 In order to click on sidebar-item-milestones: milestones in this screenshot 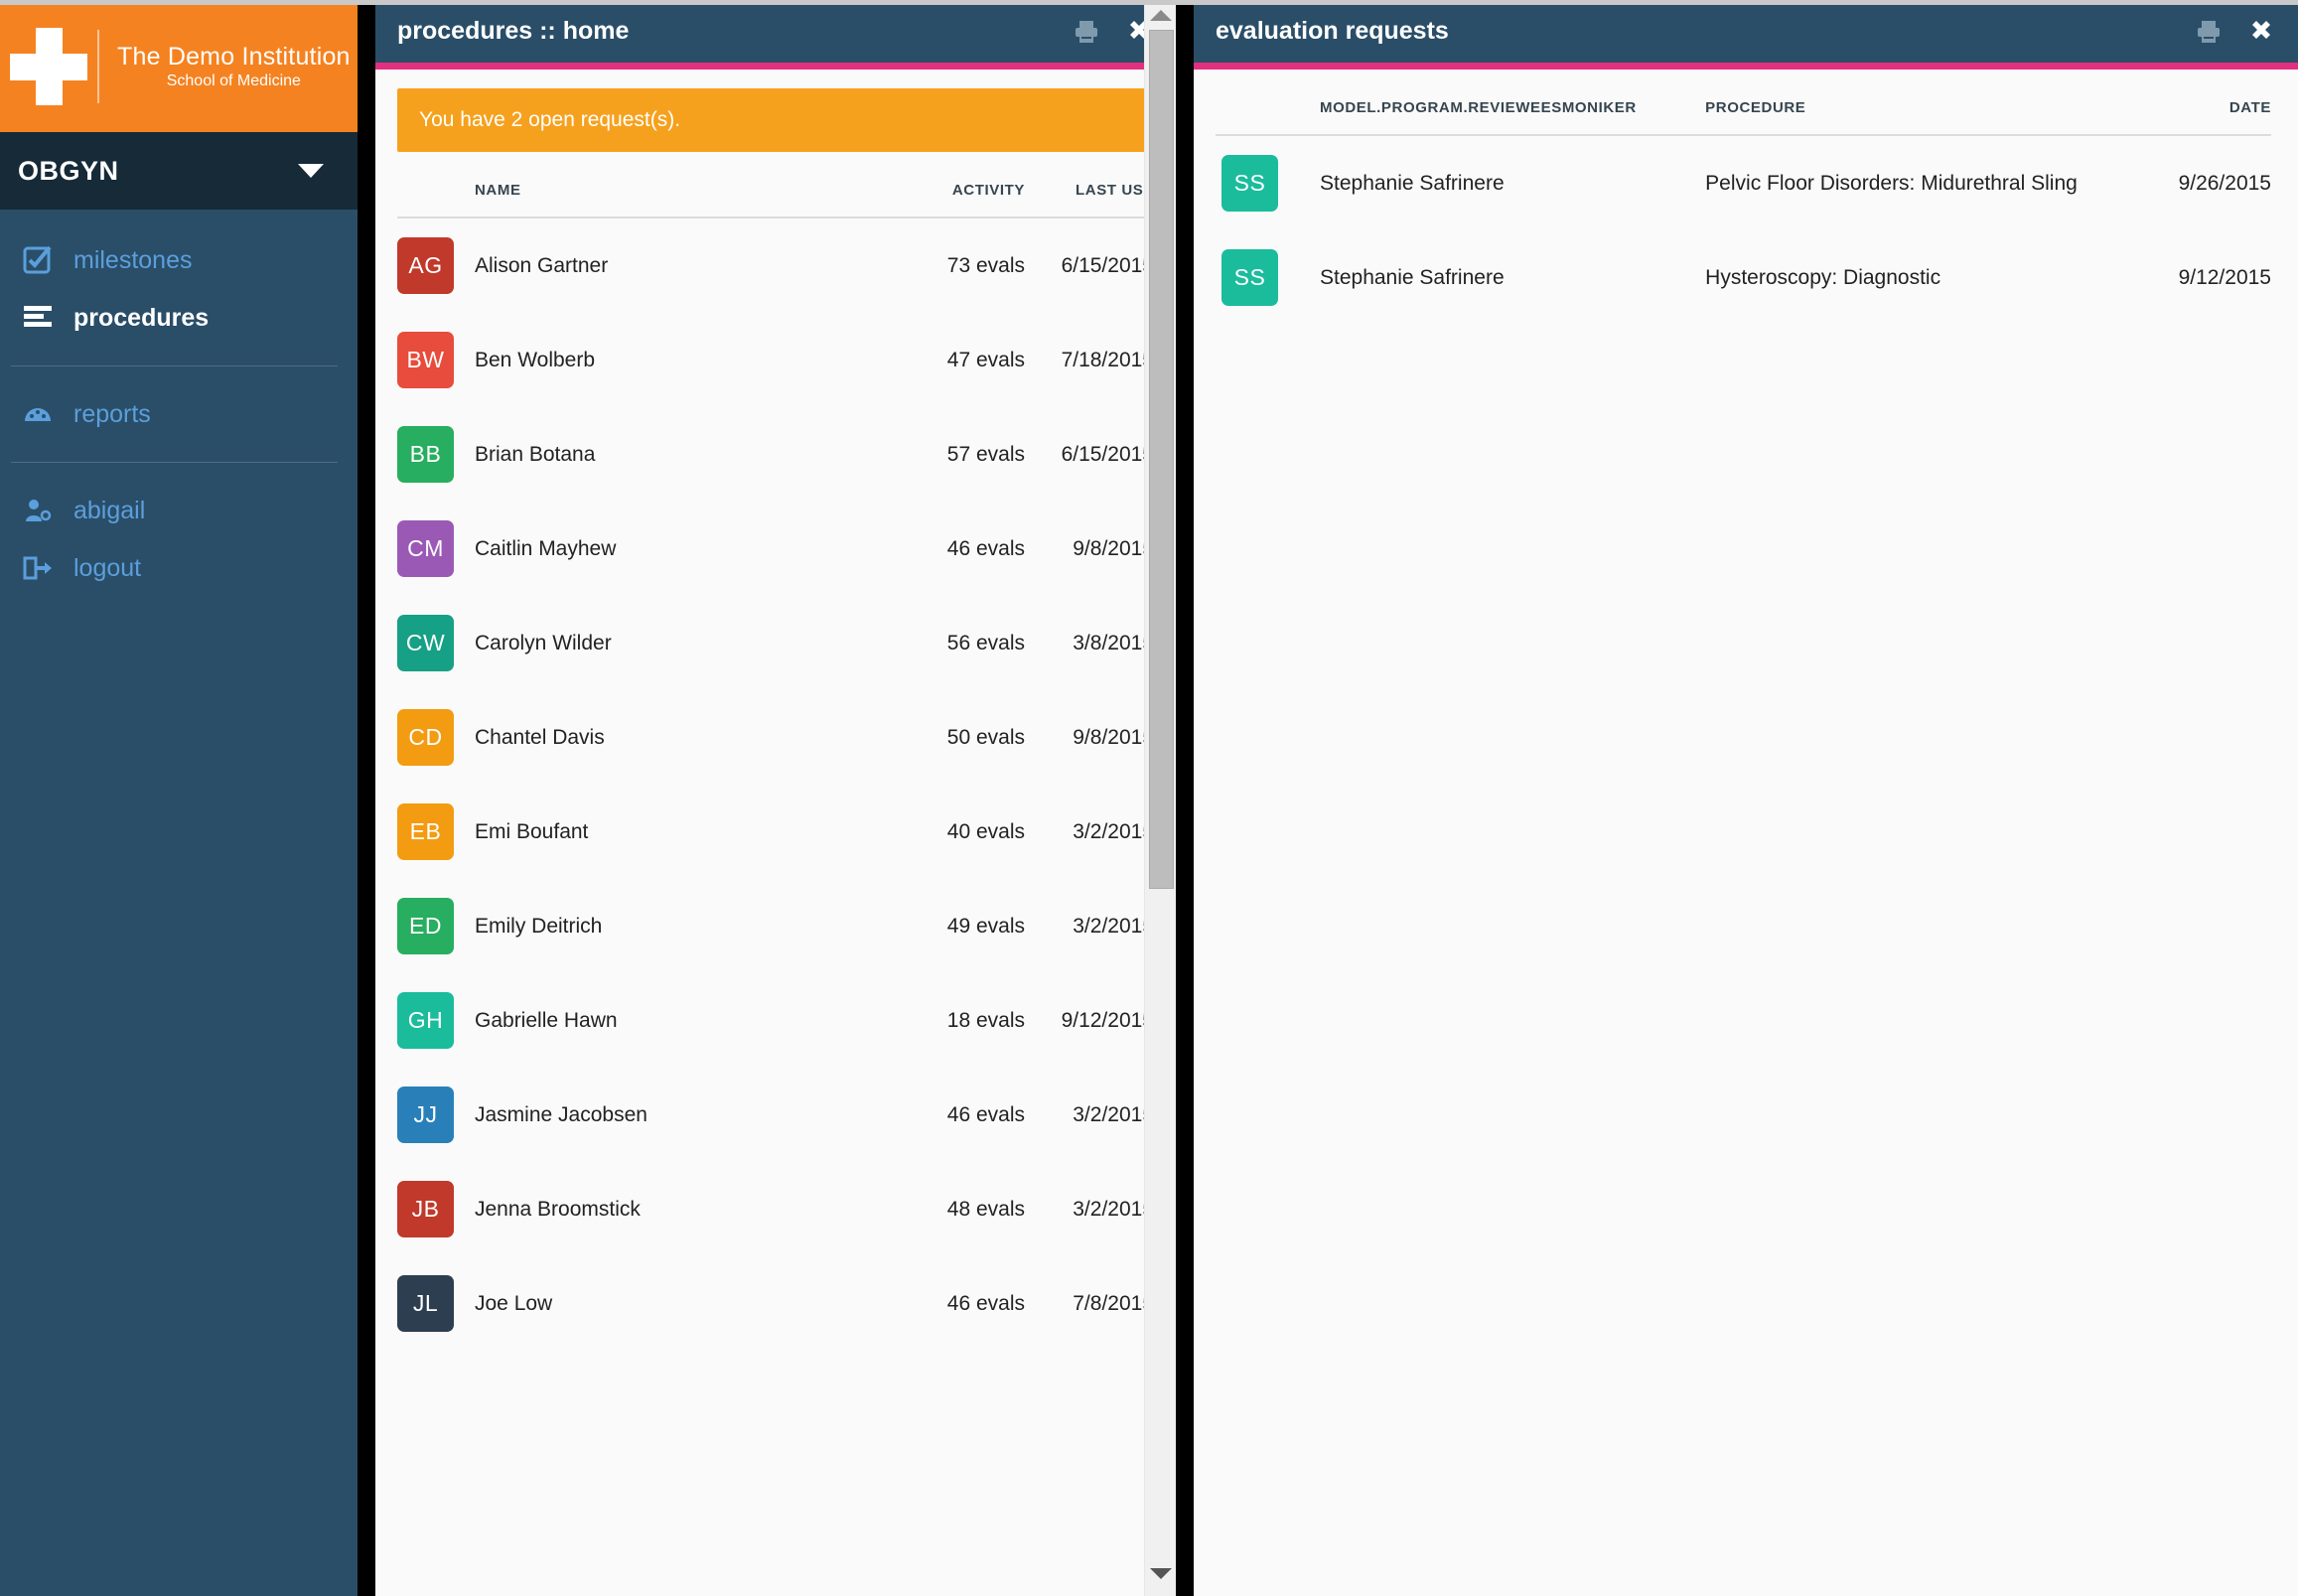, I will do `click(179, 260)`.